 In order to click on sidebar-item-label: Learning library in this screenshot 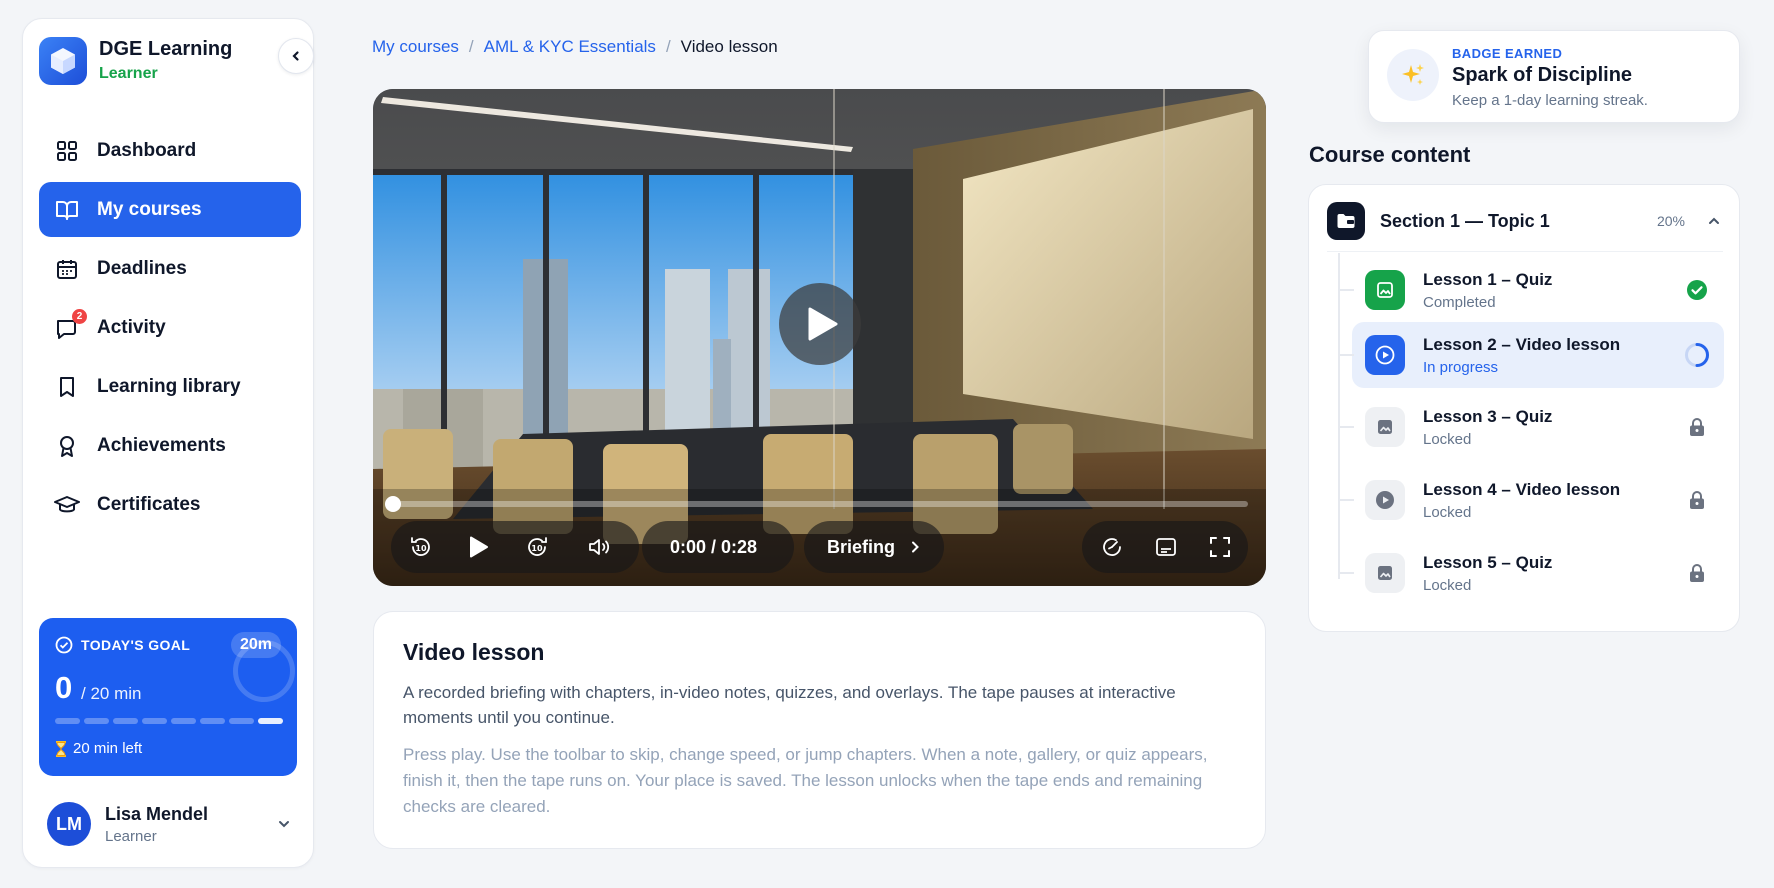, I will do `click(169, 386)`.